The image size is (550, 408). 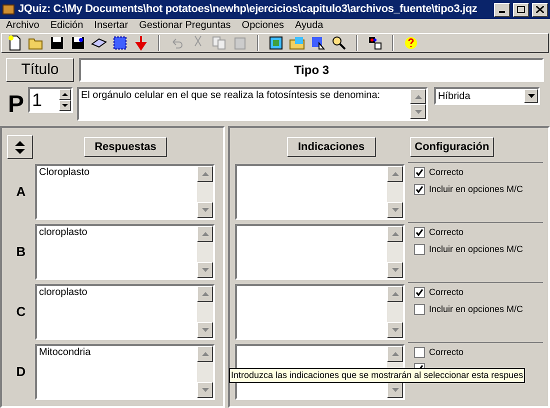 I want to click on question-label: P, so click(x=16, y=105).